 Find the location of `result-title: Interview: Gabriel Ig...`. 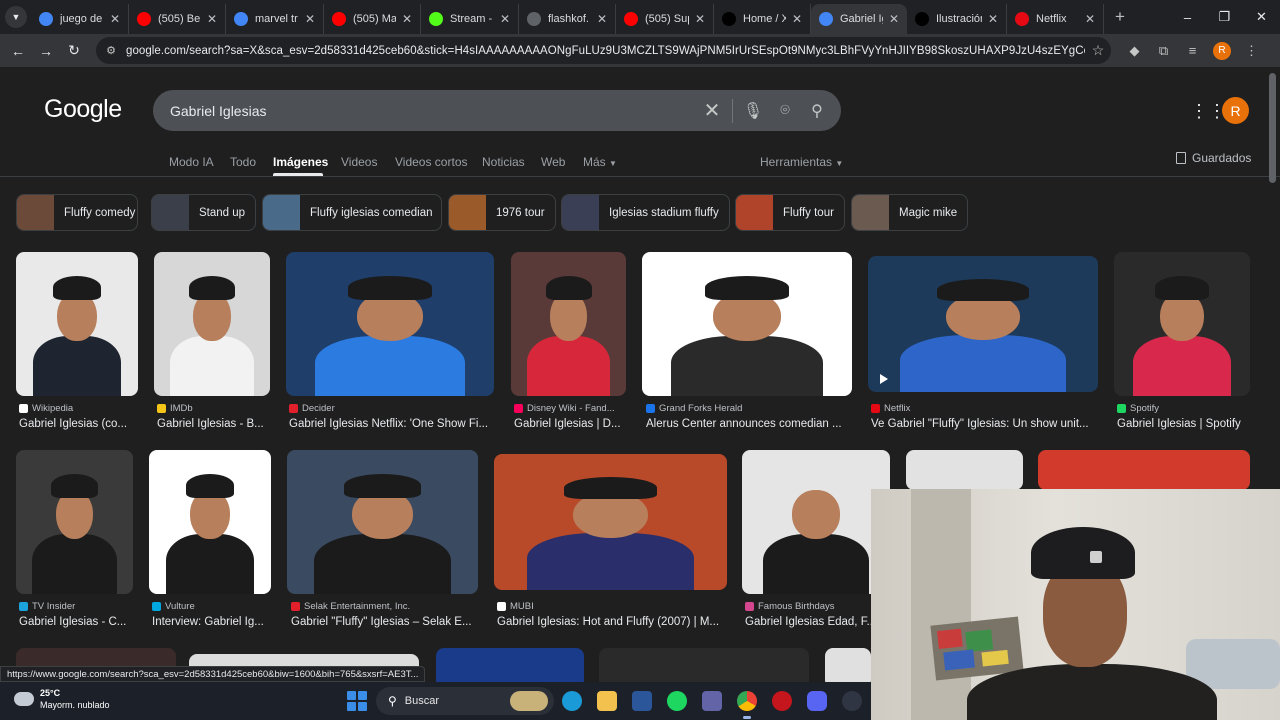

result-title: Interview: Gabriel Ig... is located at coordinates (208, 622).